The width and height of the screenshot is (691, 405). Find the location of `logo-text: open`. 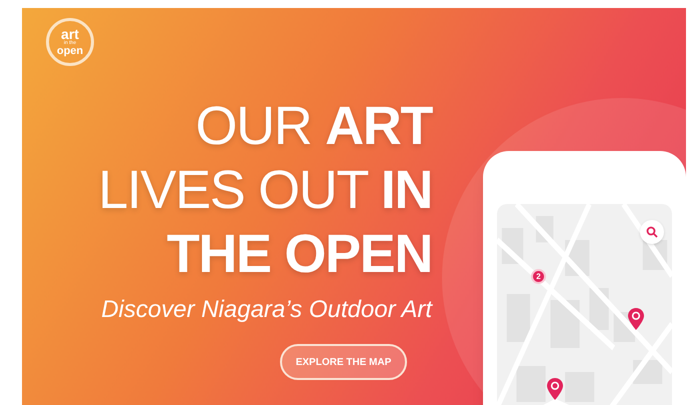

logo-text: open is located at coordinates (70, 51).